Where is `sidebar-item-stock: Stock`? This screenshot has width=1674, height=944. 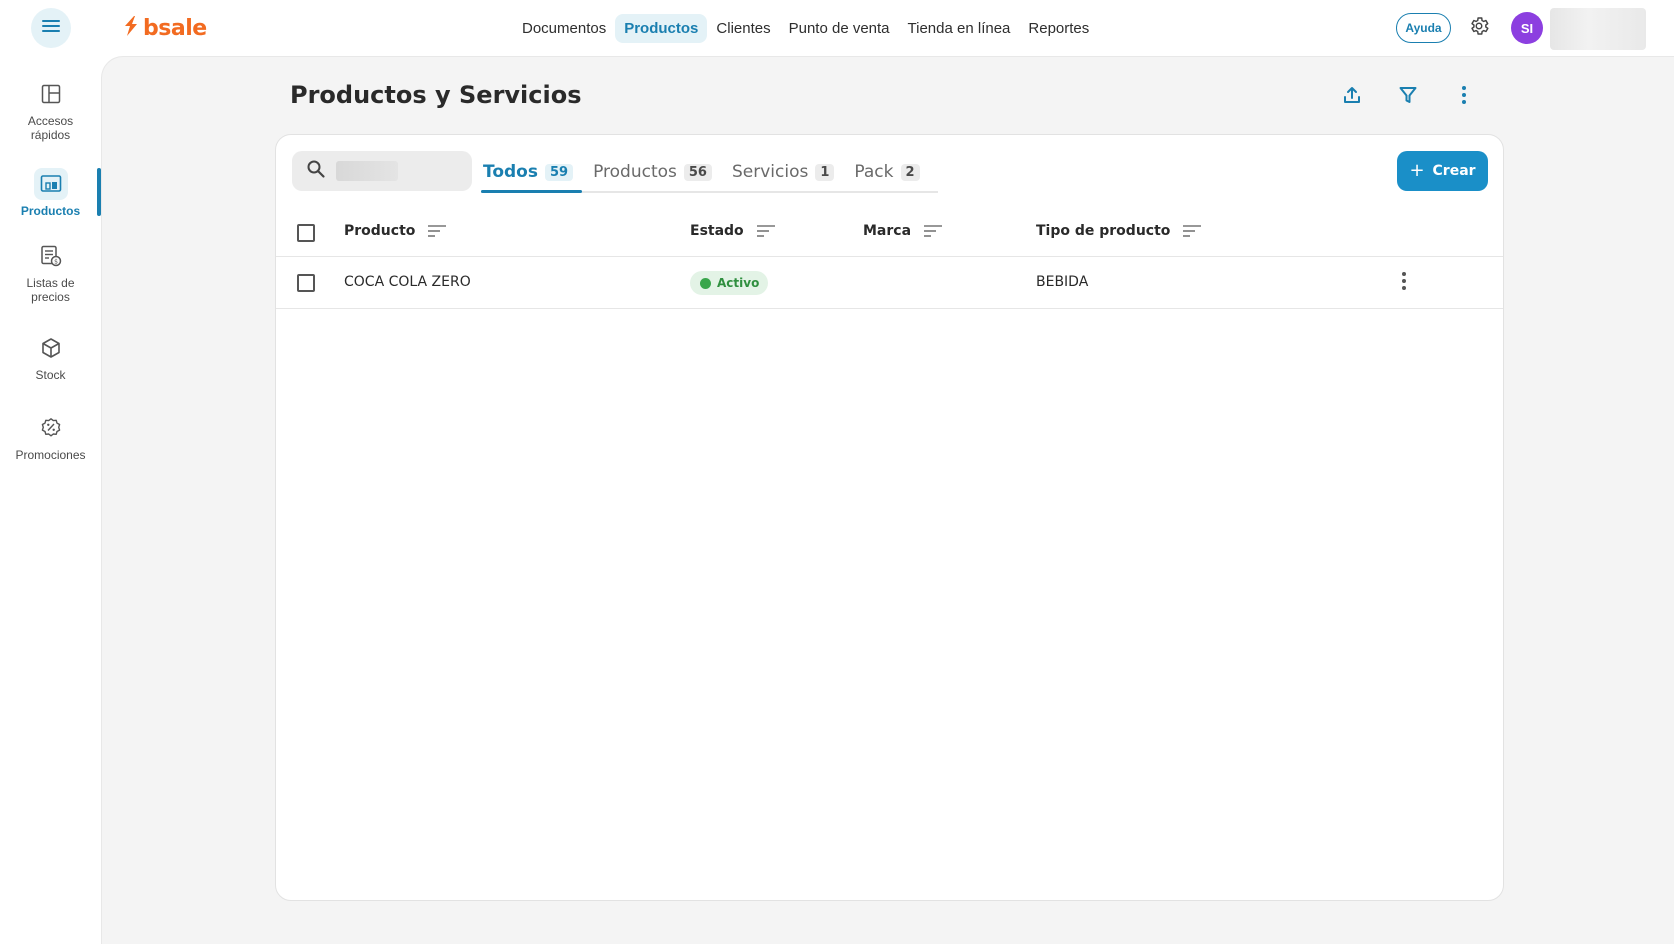 sidebar-item-stock: Stock is located at coordinates (50, 357).